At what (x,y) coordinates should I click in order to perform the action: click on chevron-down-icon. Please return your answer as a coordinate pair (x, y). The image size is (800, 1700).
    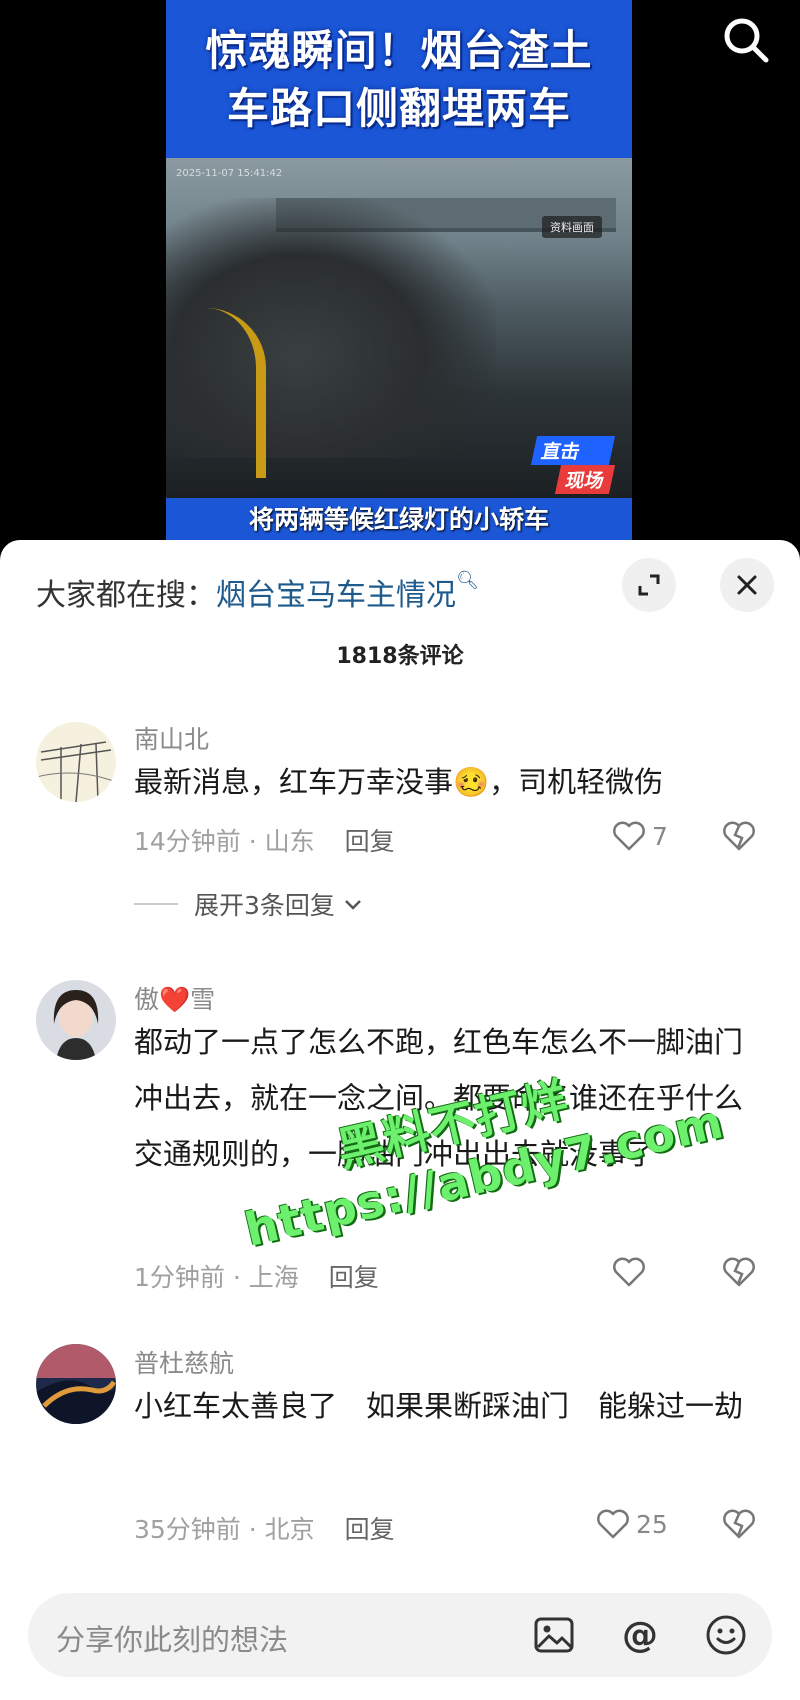
    Looking at the image, I should click on (353, 905).